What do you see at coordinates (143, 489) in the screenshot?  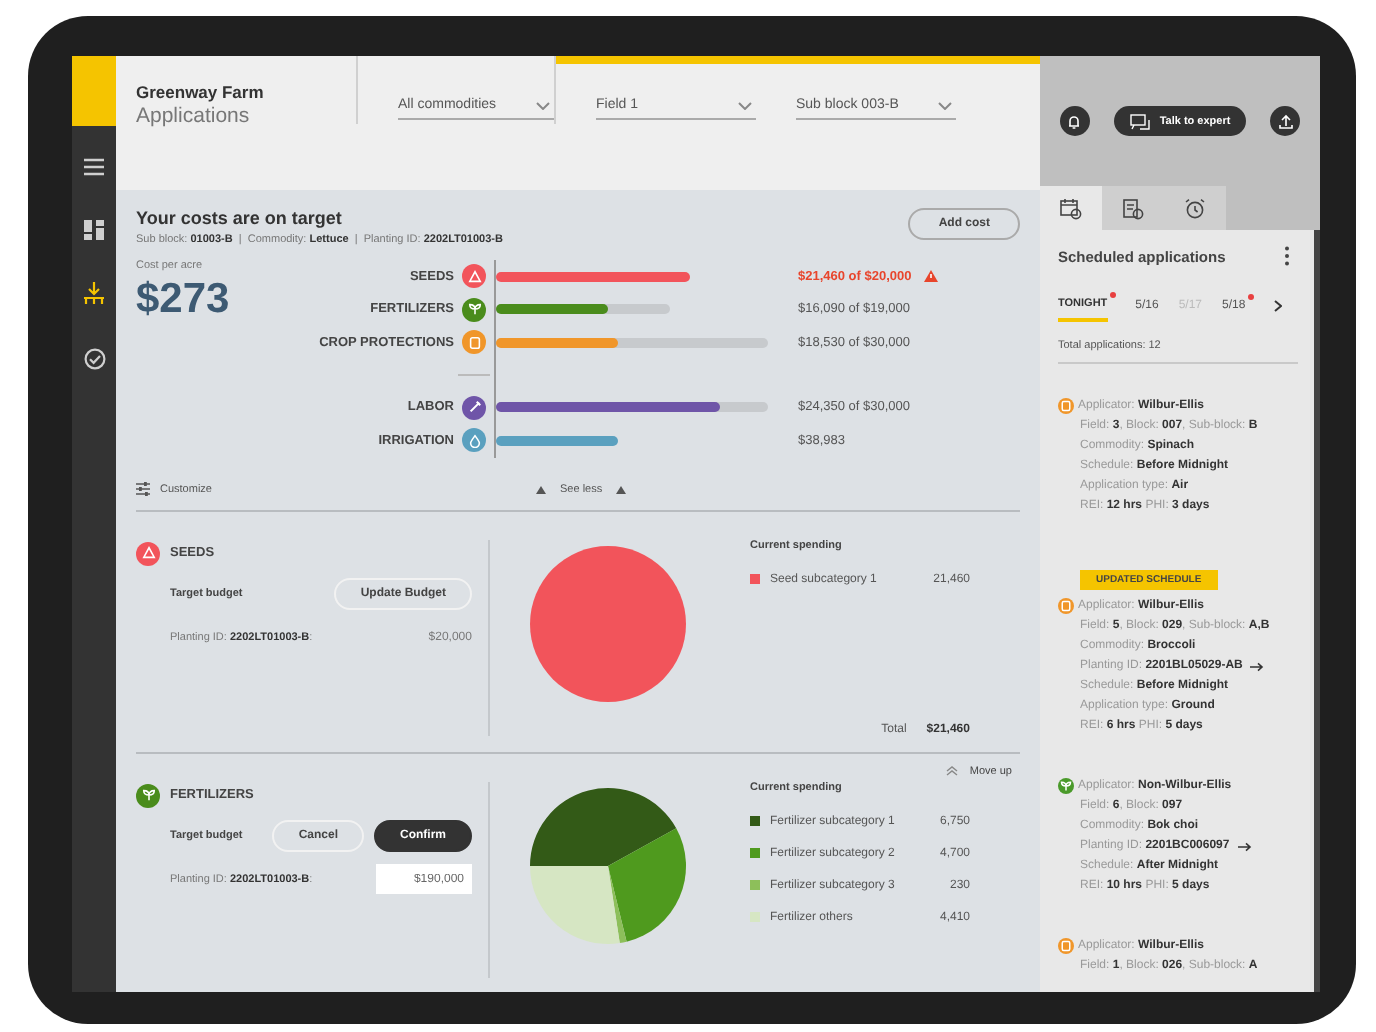 I see `sliders-icon` at bounding box center [143, 489].